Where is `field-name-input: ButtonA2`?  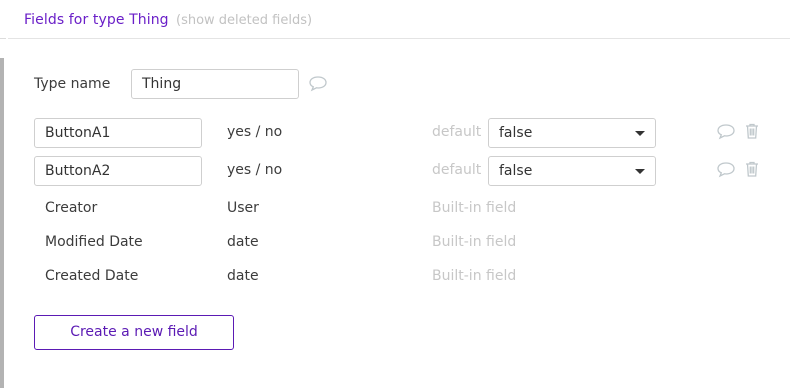
field-name-input: ButtonA2 is located at coordinates (118, 171).